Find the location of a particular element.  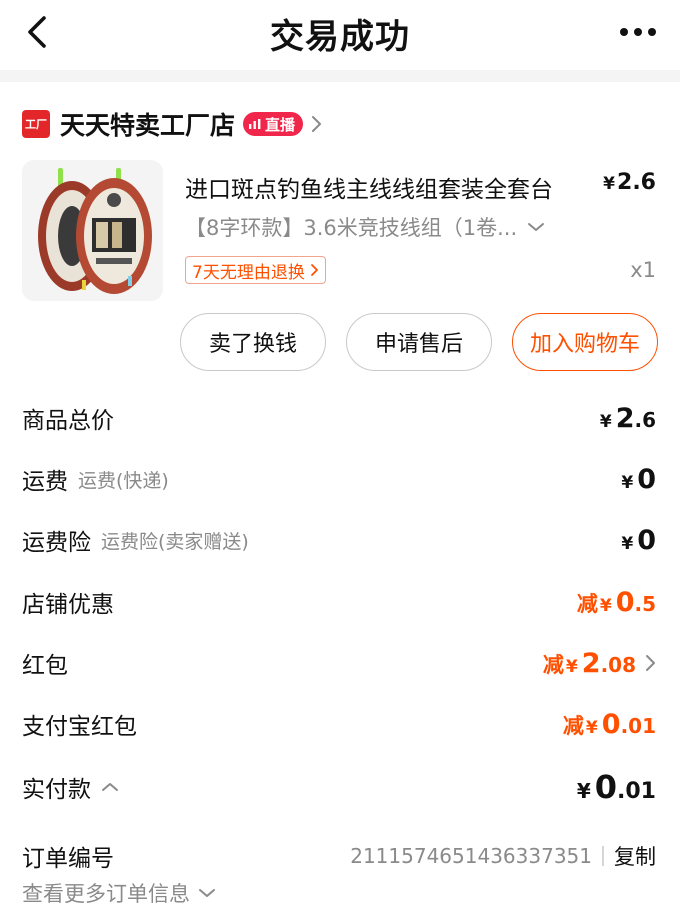

shop-discount-row: 店铺优惠 减 ¥0.5 is located at coordinates (339, 602).